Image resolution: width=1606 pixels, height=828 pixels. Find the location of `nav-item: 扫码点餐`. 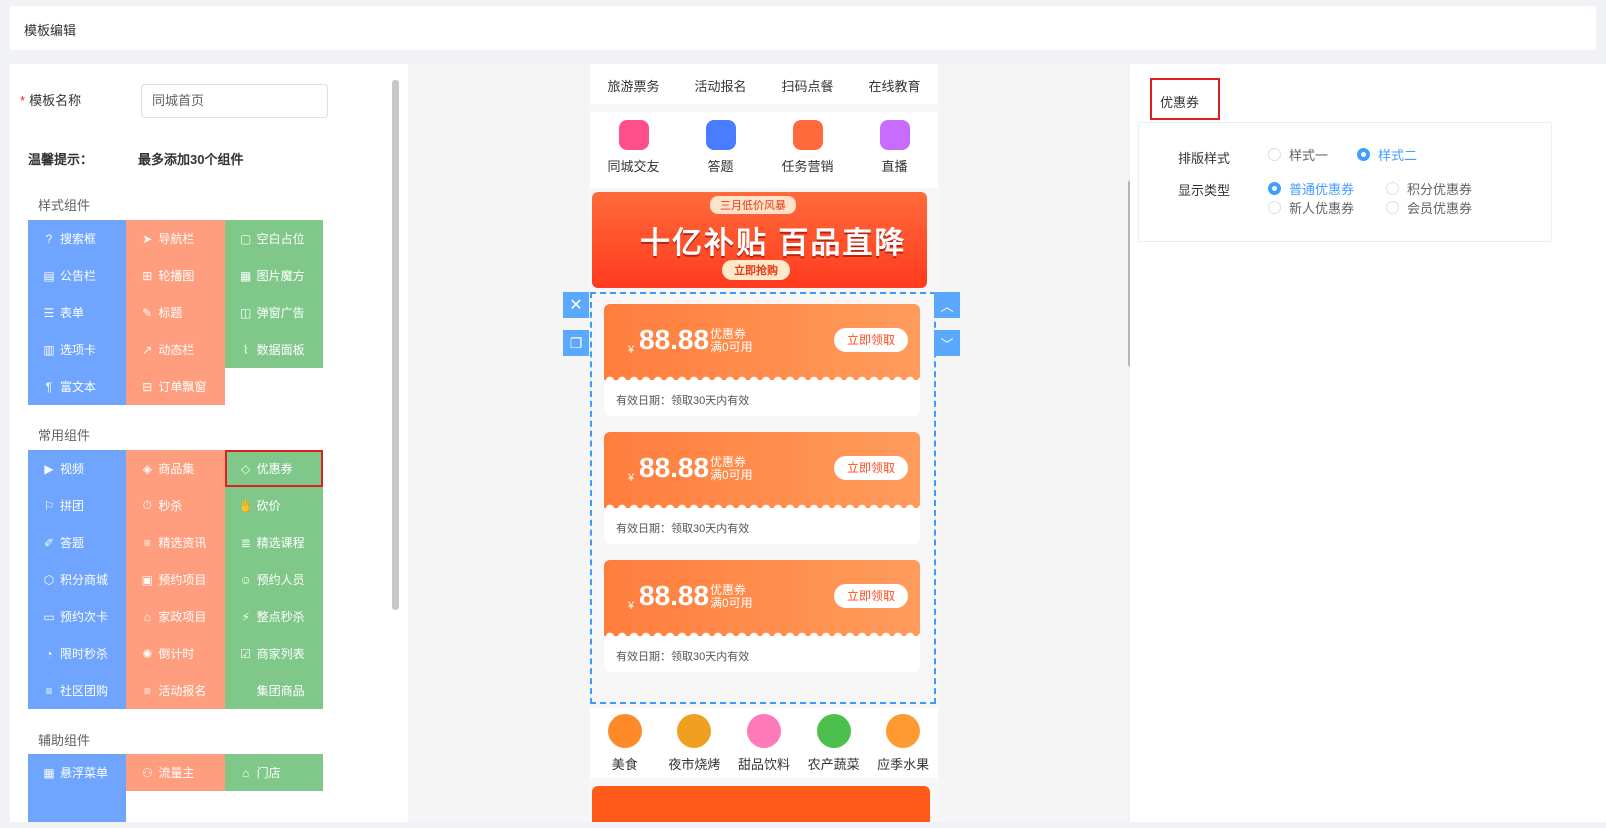

nav-item: 扫码点餐 is located at coordinates (807, 84).